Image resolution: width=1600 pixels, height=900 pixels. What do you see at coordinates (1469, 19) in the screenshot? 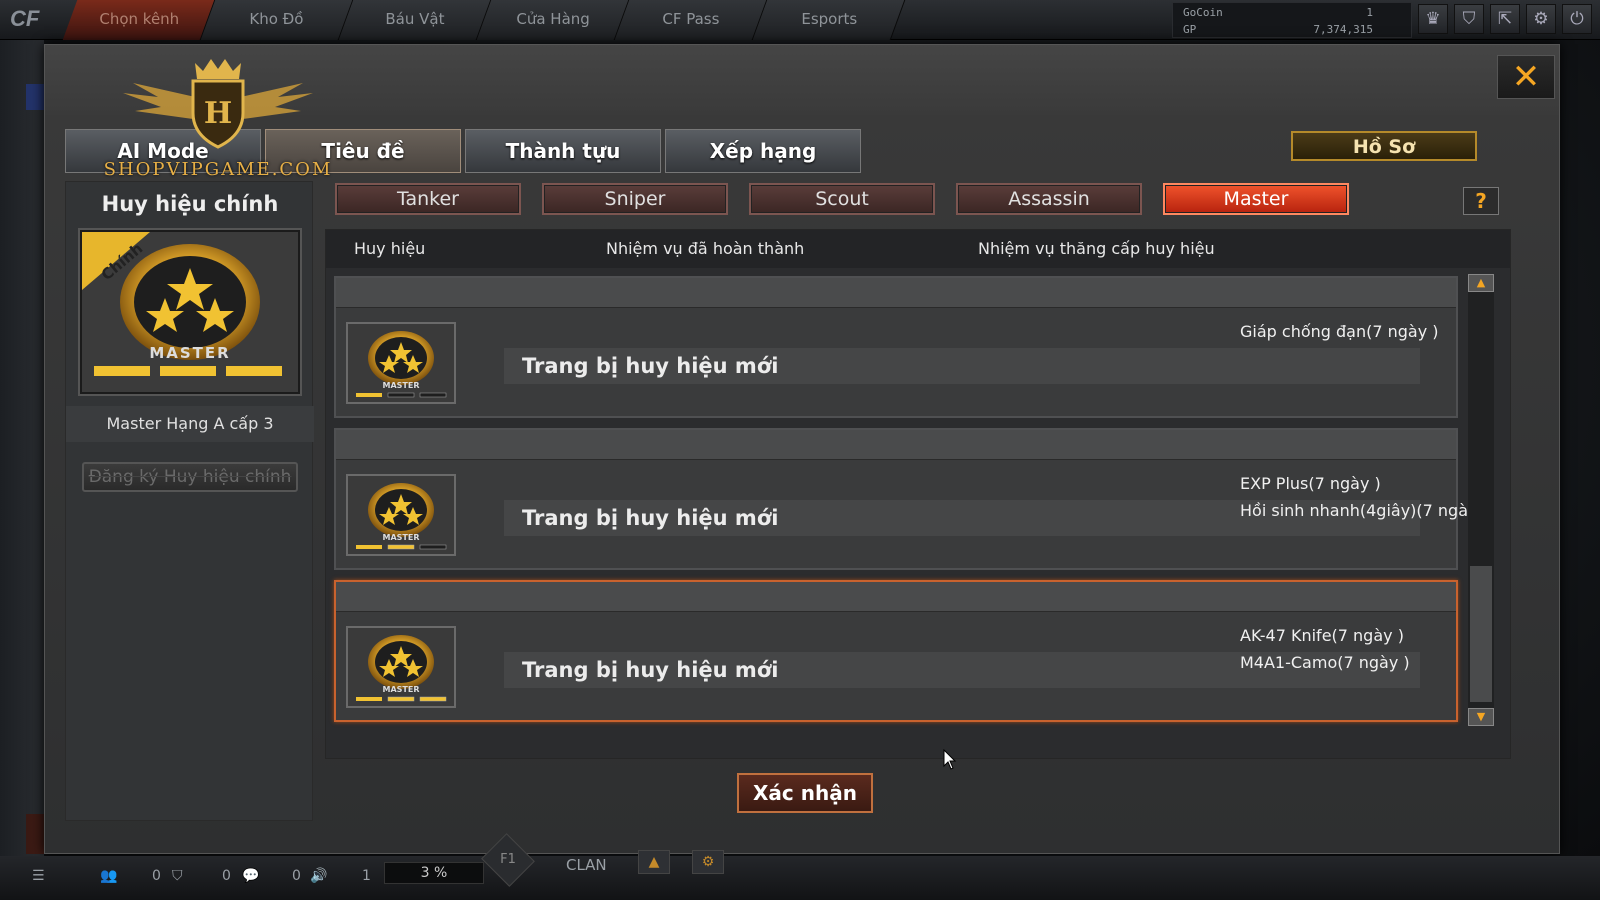
I see `shield-icon: ⛉` at bounding box center [1469, 19].